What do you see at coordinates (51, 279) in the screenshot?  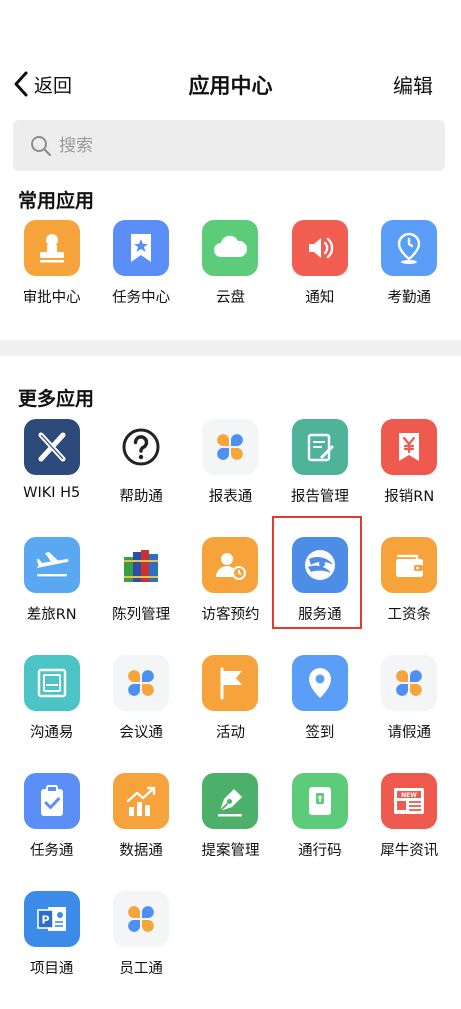 I see `app-审批中心: 审批中心` at bounding box center [51, 279].